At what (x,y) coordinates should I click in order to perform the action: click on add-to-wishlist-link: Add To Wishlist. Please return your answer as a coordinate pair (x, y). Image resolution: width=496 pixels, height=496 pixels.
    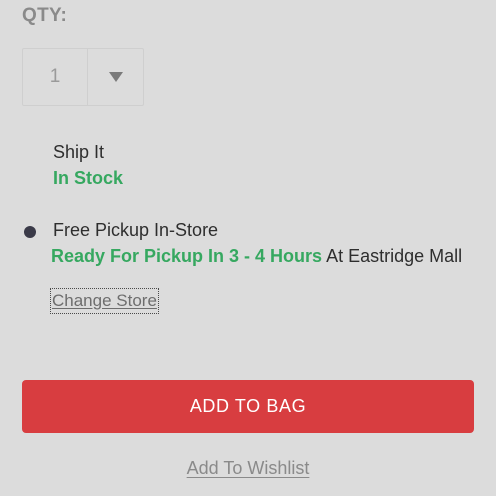
    Looking at the image, I should click on (248, 468).